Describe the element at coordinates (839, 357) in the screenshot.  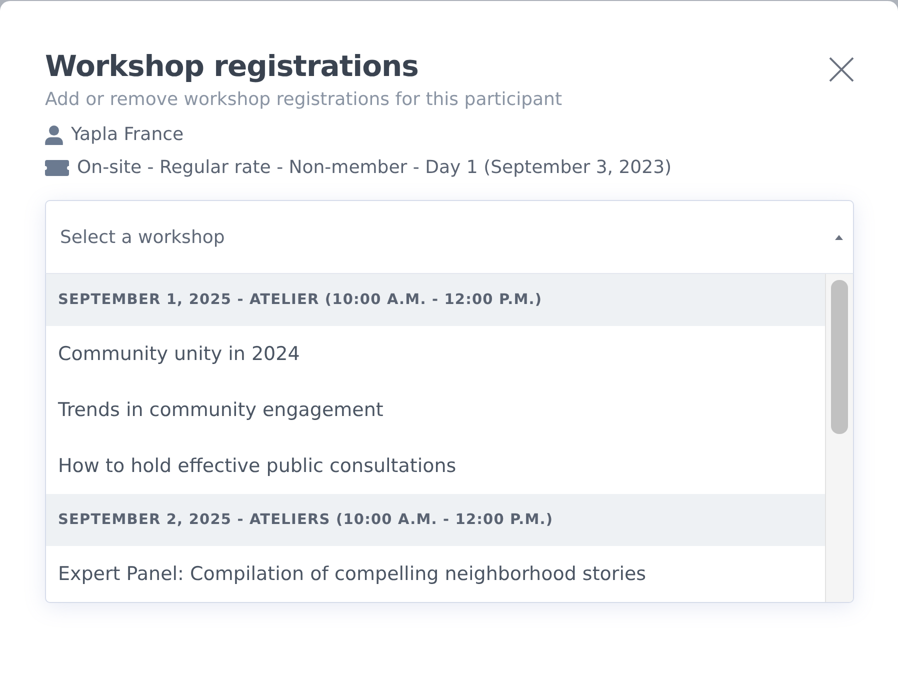
I see `scrollbar-thumb` at that location.